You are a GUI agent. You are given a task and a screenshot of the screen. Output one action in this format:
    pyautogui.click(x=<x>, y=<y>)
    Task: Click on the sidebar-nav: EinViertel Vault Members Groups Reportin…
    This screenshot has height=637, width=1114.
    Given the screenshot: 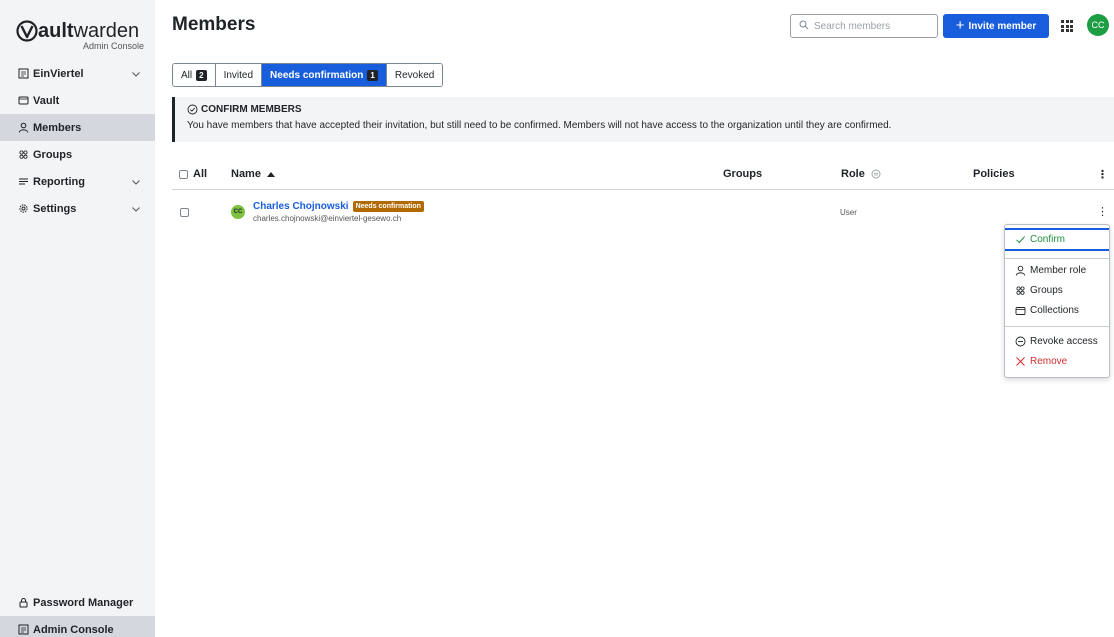 What is the action you would take?
    pyautogui.click(x=77, y=141)
    